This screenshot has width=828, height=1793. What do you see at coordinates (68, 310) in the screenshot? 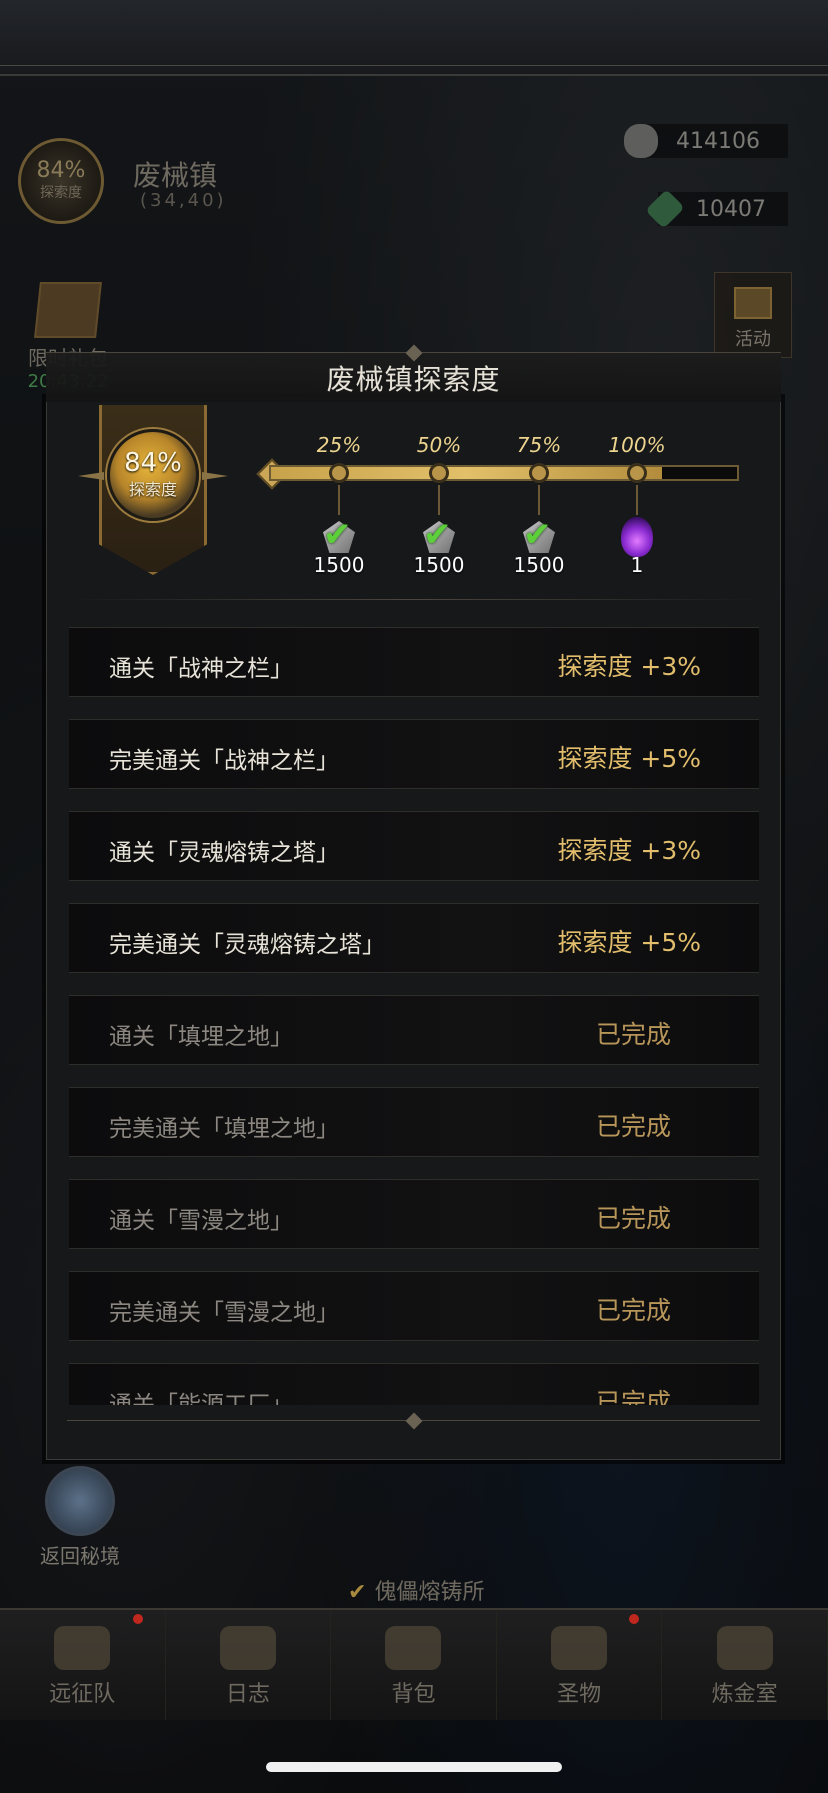
I see `treasure-chest-icon` at bounding box center [68, 310].